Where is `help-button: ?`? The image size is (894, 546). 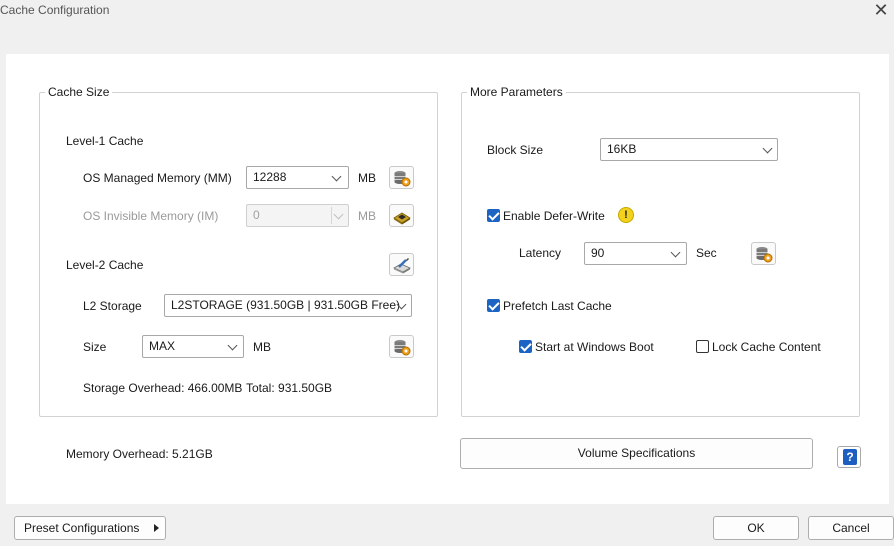
help-button: ? is located at coordinates (849, 457).